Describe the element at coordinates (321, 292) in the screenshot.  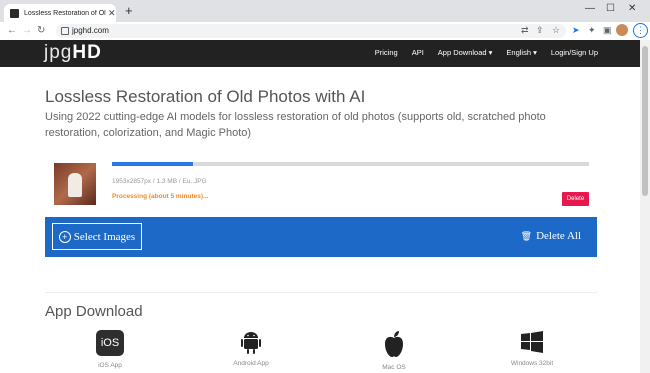
I see `section-divider` at that location.